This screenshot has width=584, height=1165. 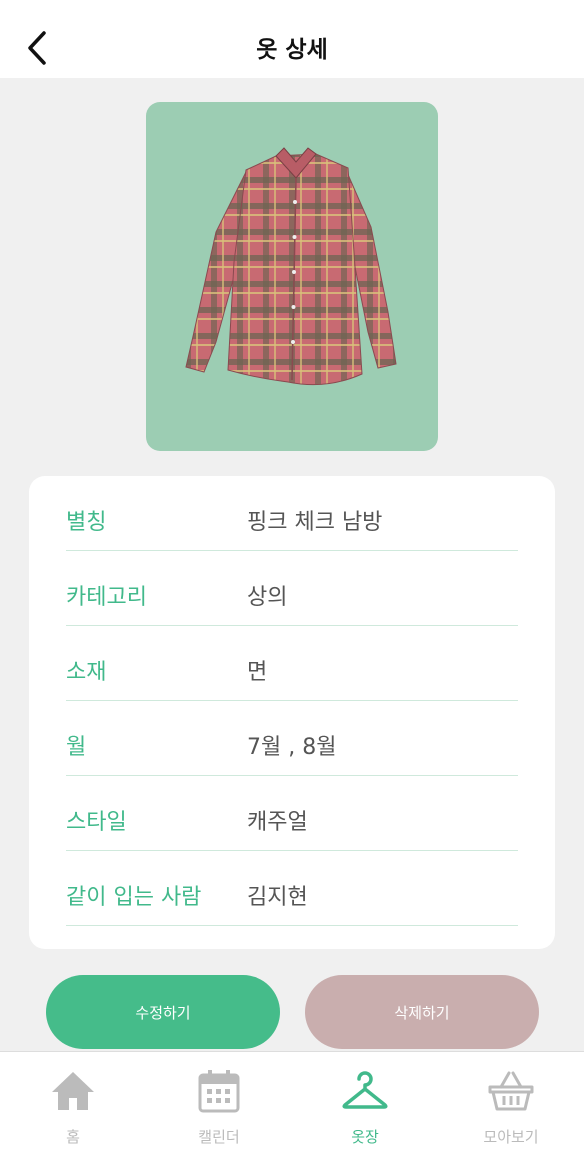 I want to click on info-row-nickname: 별칭 핑크 체크 남방, so click(x=292, y=513).